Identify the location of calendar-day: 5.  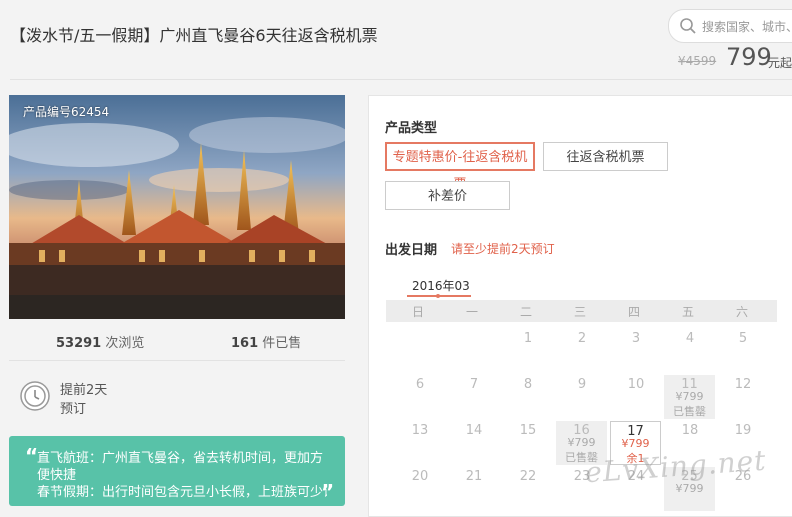
(743, 338).